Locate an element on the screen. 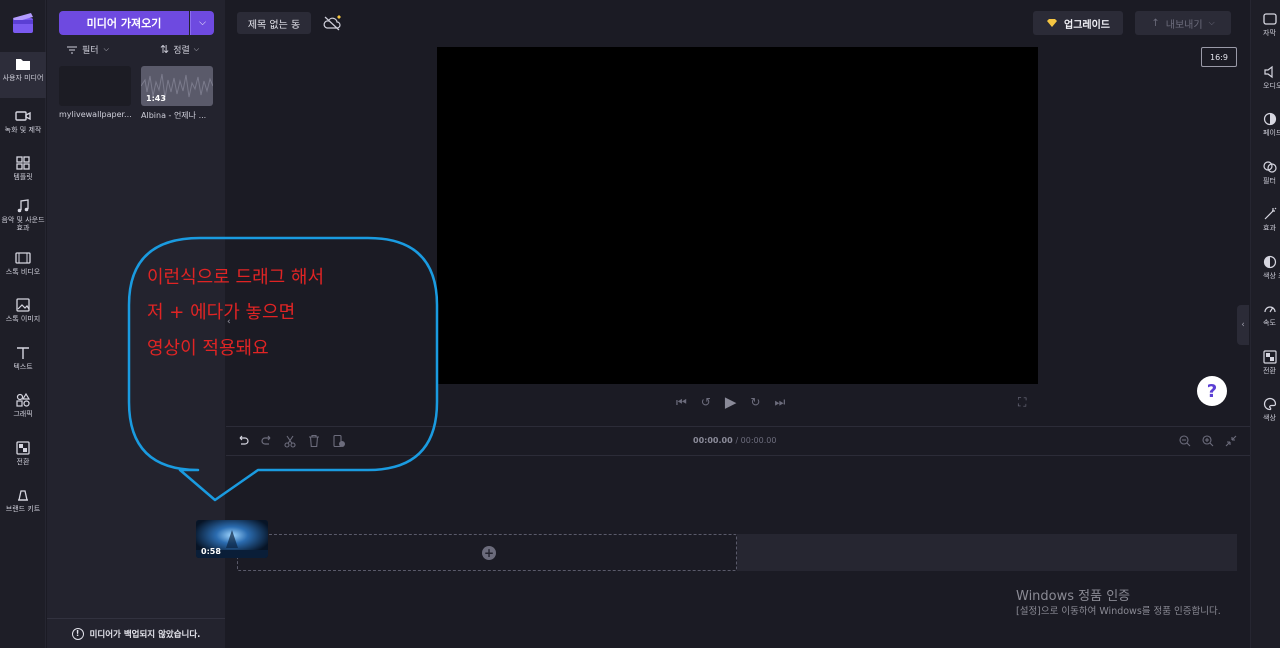  add-to-timeline-icon is located at coordinates (339, 441).